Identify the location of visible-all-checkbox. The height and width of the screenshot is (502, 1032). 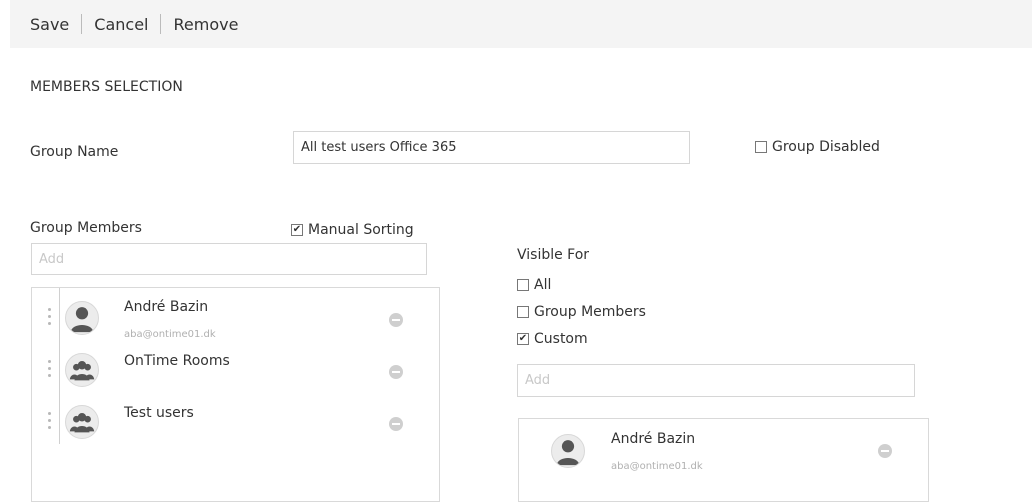
(523, 285).